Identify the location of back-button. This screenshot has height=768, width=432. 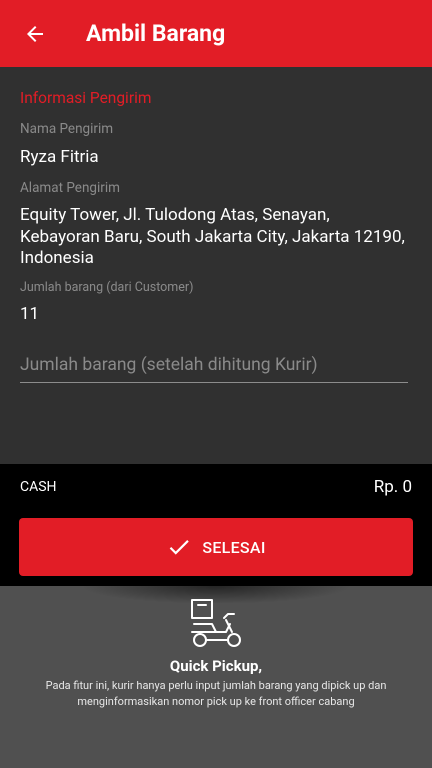
(35, 34).